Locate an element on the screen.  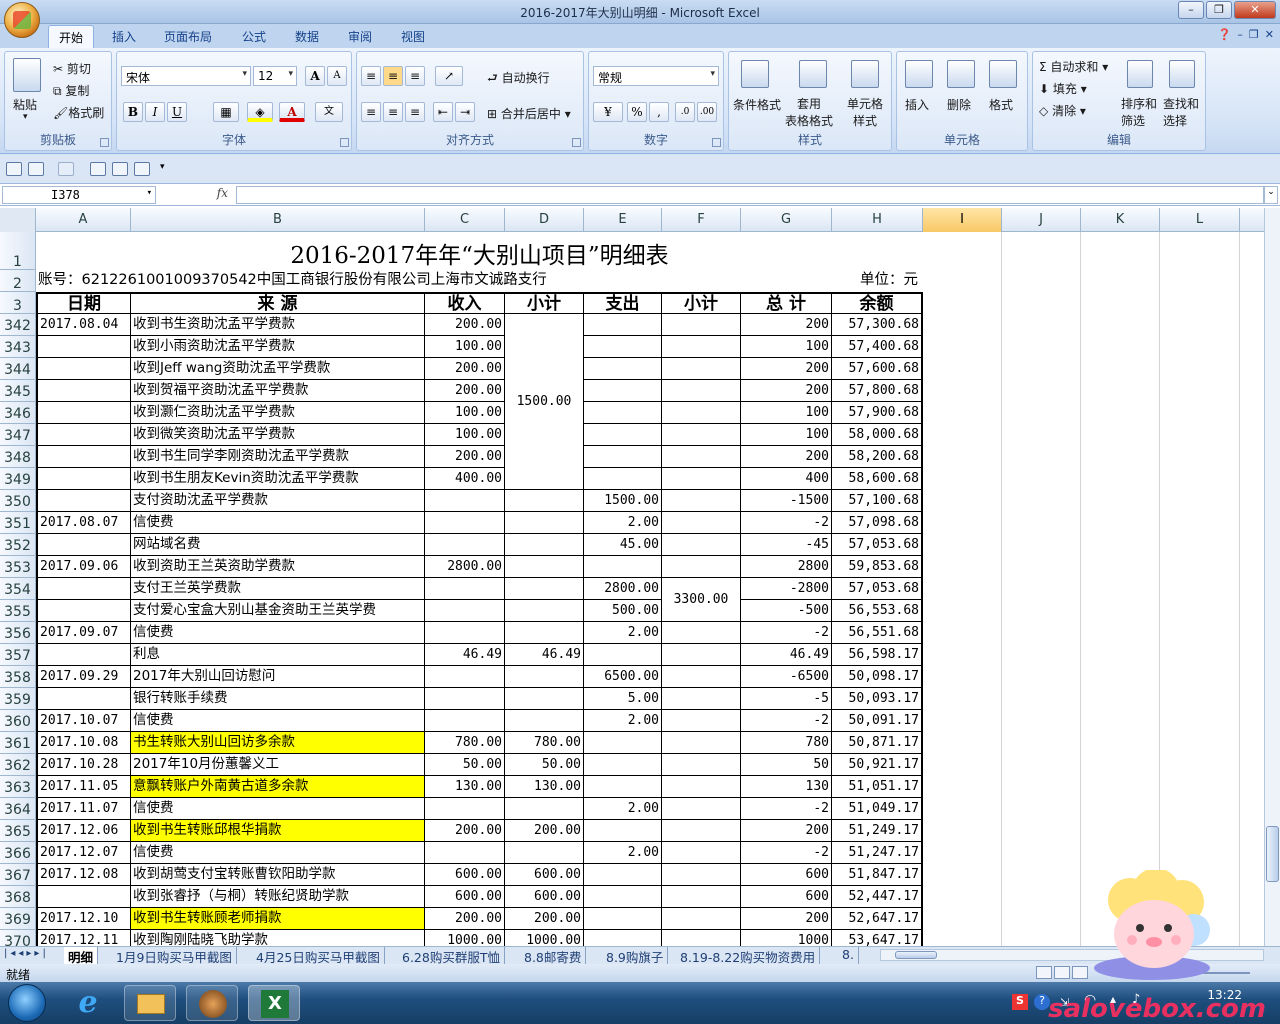
cell-g-365: 200 is located at coordinates (786, 831).